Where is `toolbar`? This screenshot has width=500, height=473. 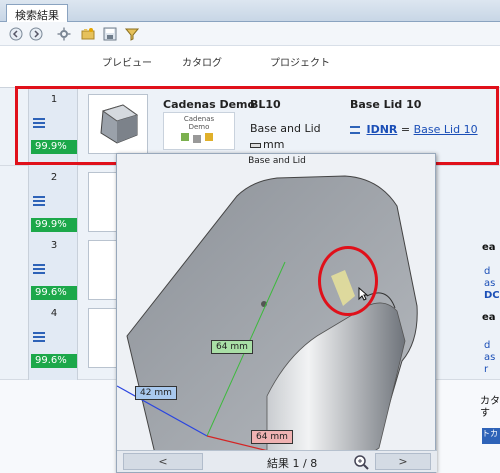 toolbar is located at coordinates (250, 34).